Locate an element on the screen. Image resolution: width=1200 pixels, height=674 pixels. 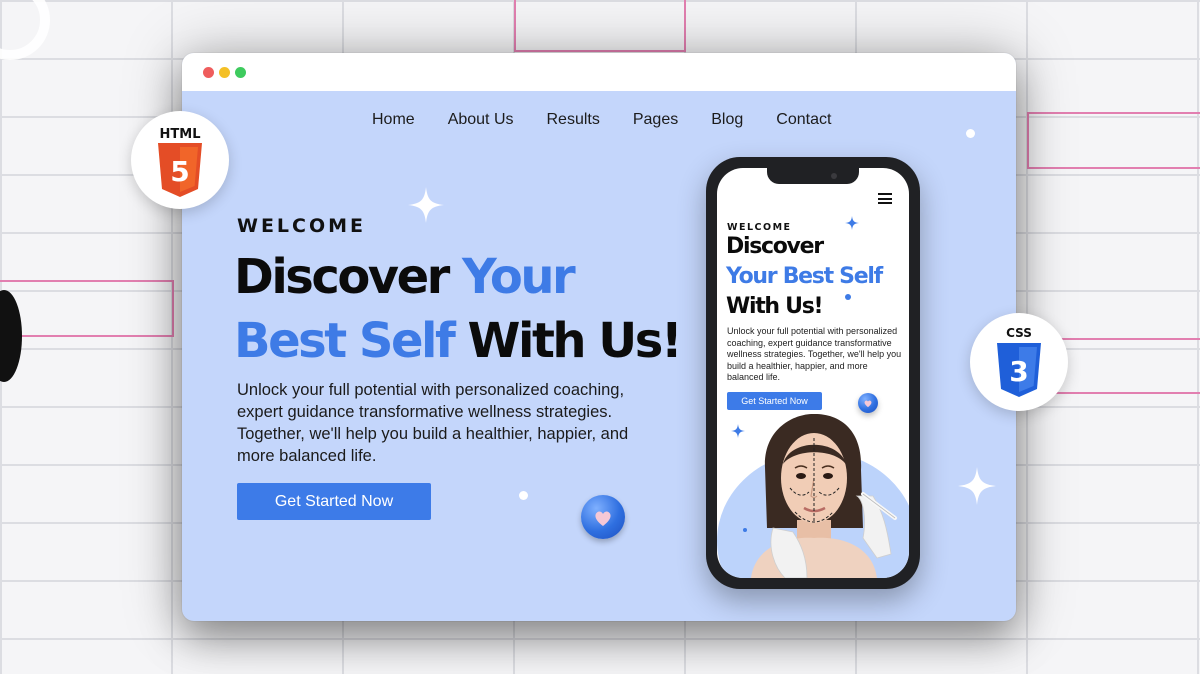
css3-badge: CSS 3 is located at coordinates (1019, 362).